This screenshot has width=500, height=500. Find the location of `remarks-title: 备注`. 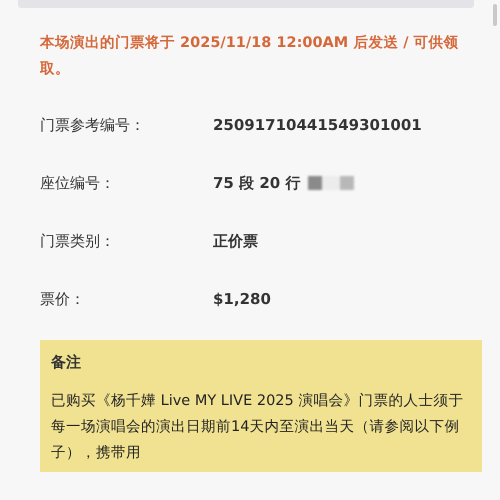

remarks-title: 备注 is located at coordinates (66, 362).